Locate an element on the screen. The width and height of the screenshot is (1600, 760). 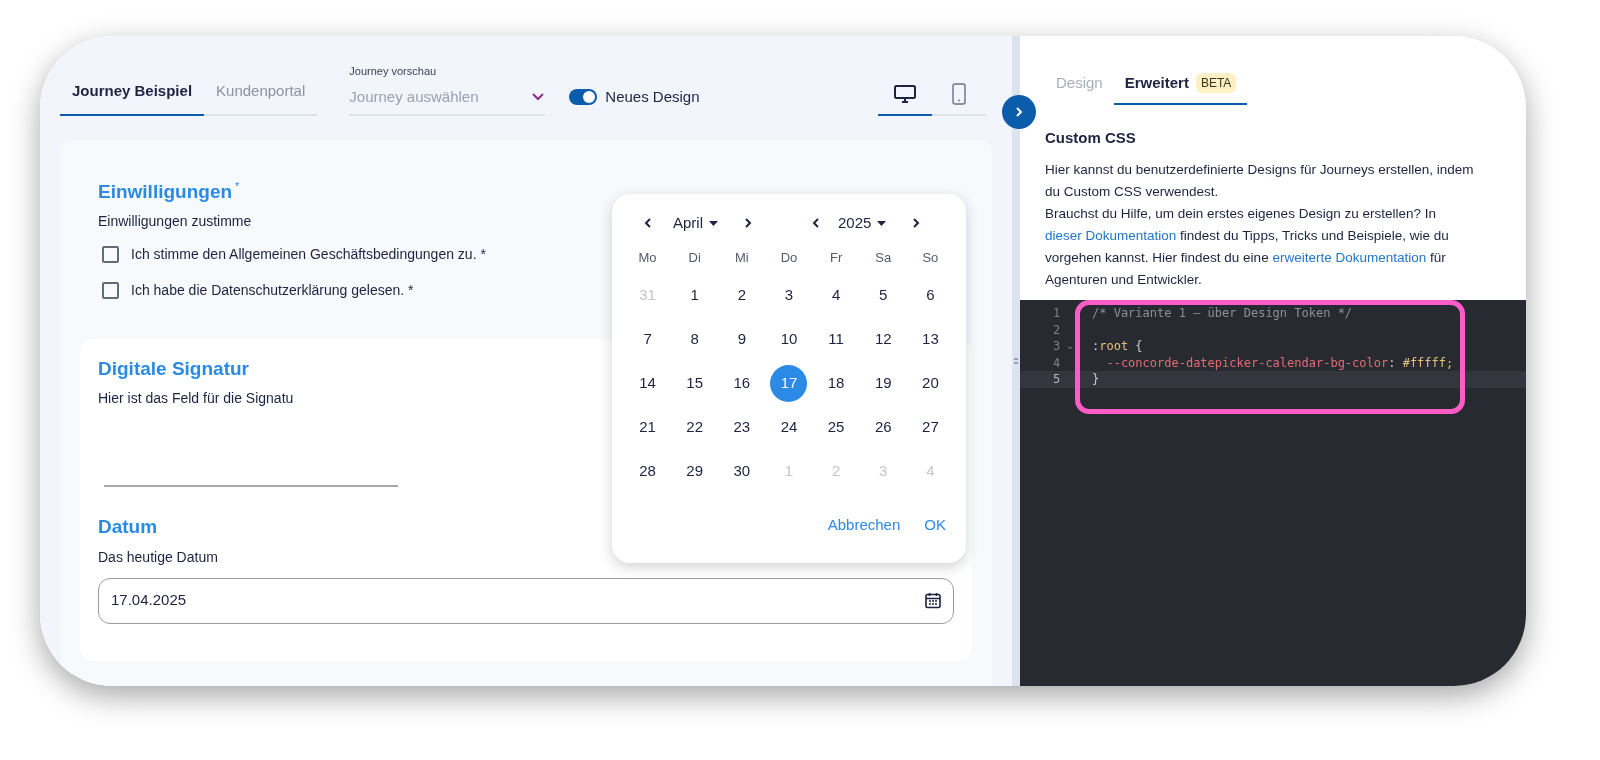
code-text: } is located at coordinates (1096, 380).